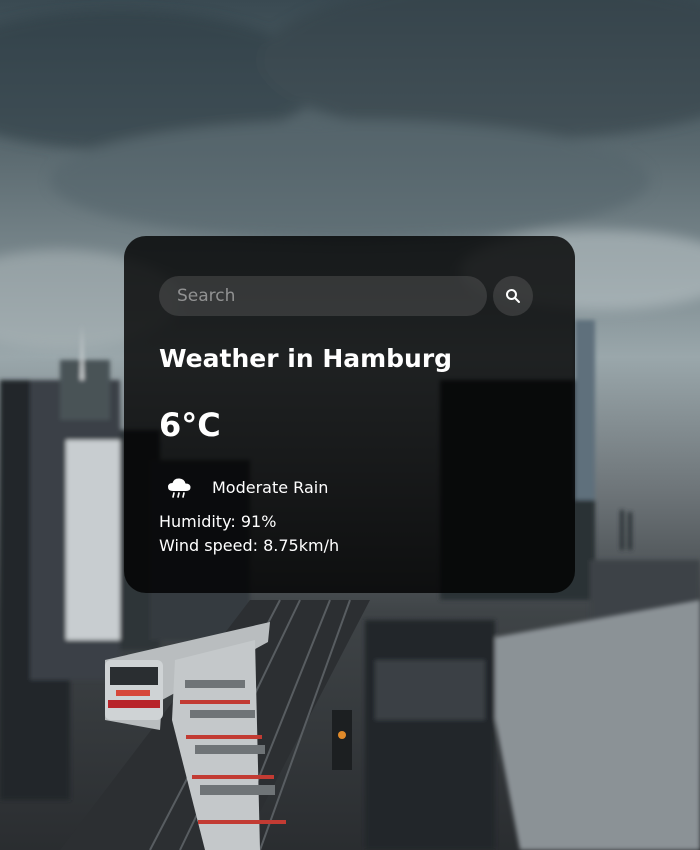 The height and width of the screenshot is (850, 700). What do you see at coordinates (270, 487) in the screenshot?
I see `condition-description: Moderate Rain` at bounding box center [270, 487].